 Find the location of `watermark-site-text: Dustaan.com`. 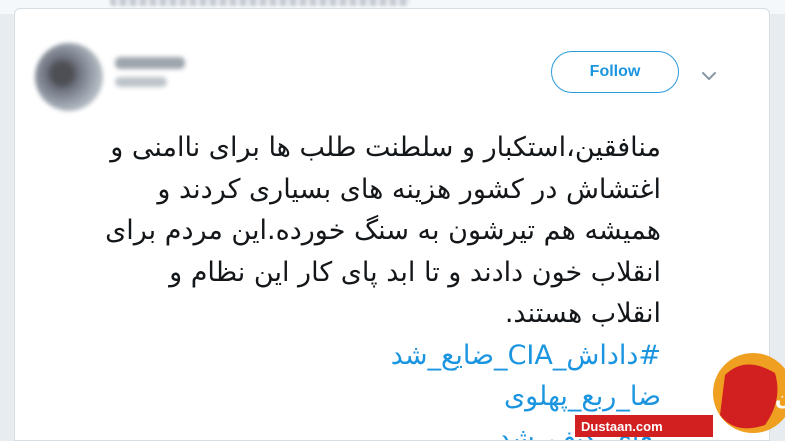

watermark-site-text: Dustaan.com is located at coordinates (622, 426).